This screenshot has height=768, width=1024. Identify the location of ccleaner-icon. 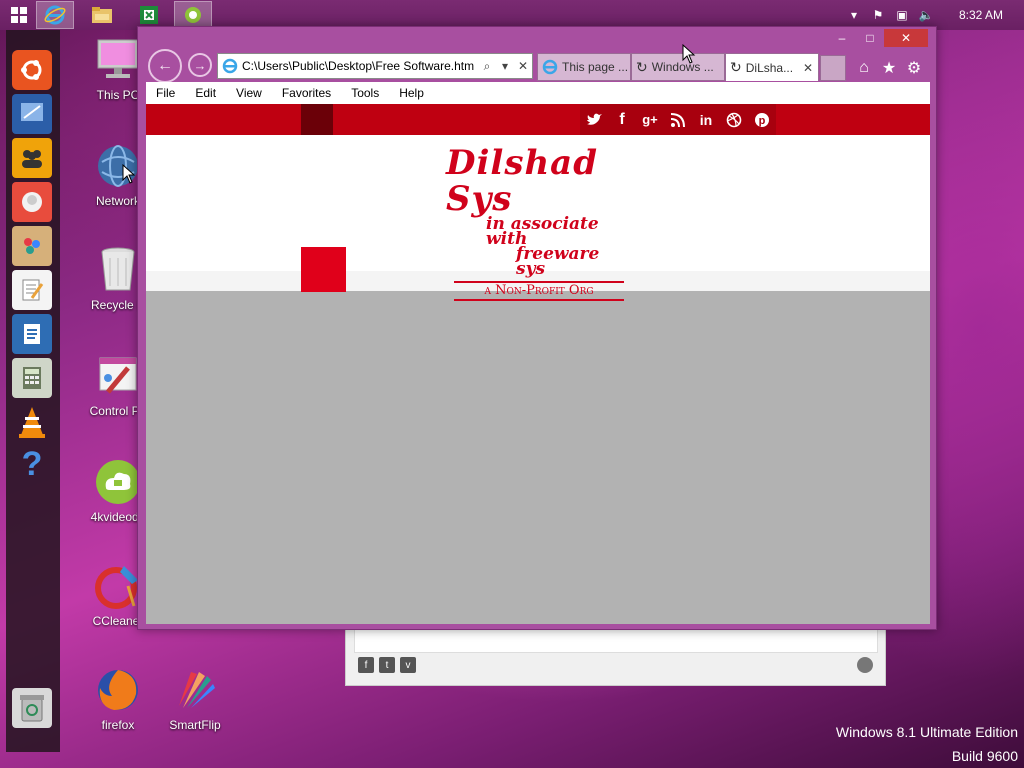
(118, 586).